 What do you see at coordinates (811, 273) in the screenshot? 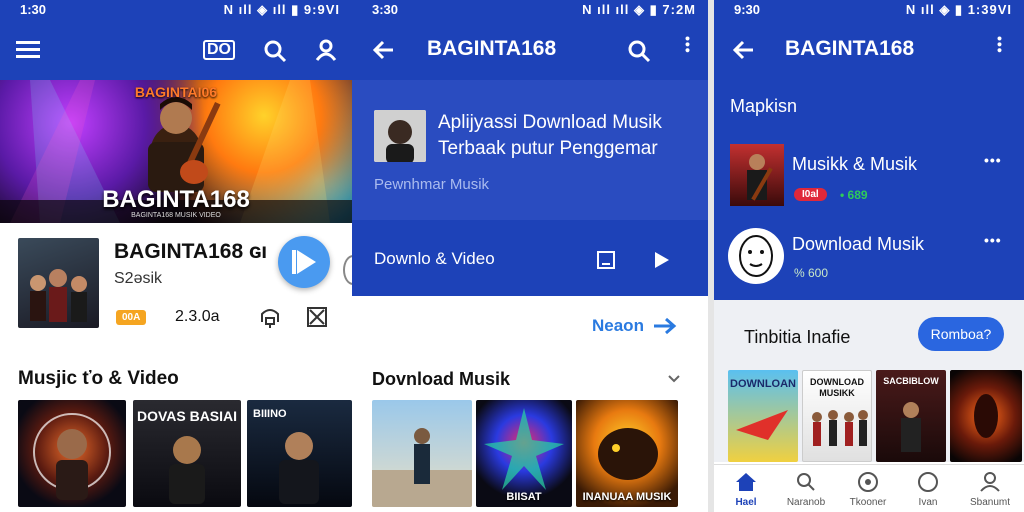
I see `list-item-meta: % 600` at bounding box center [811, 273].